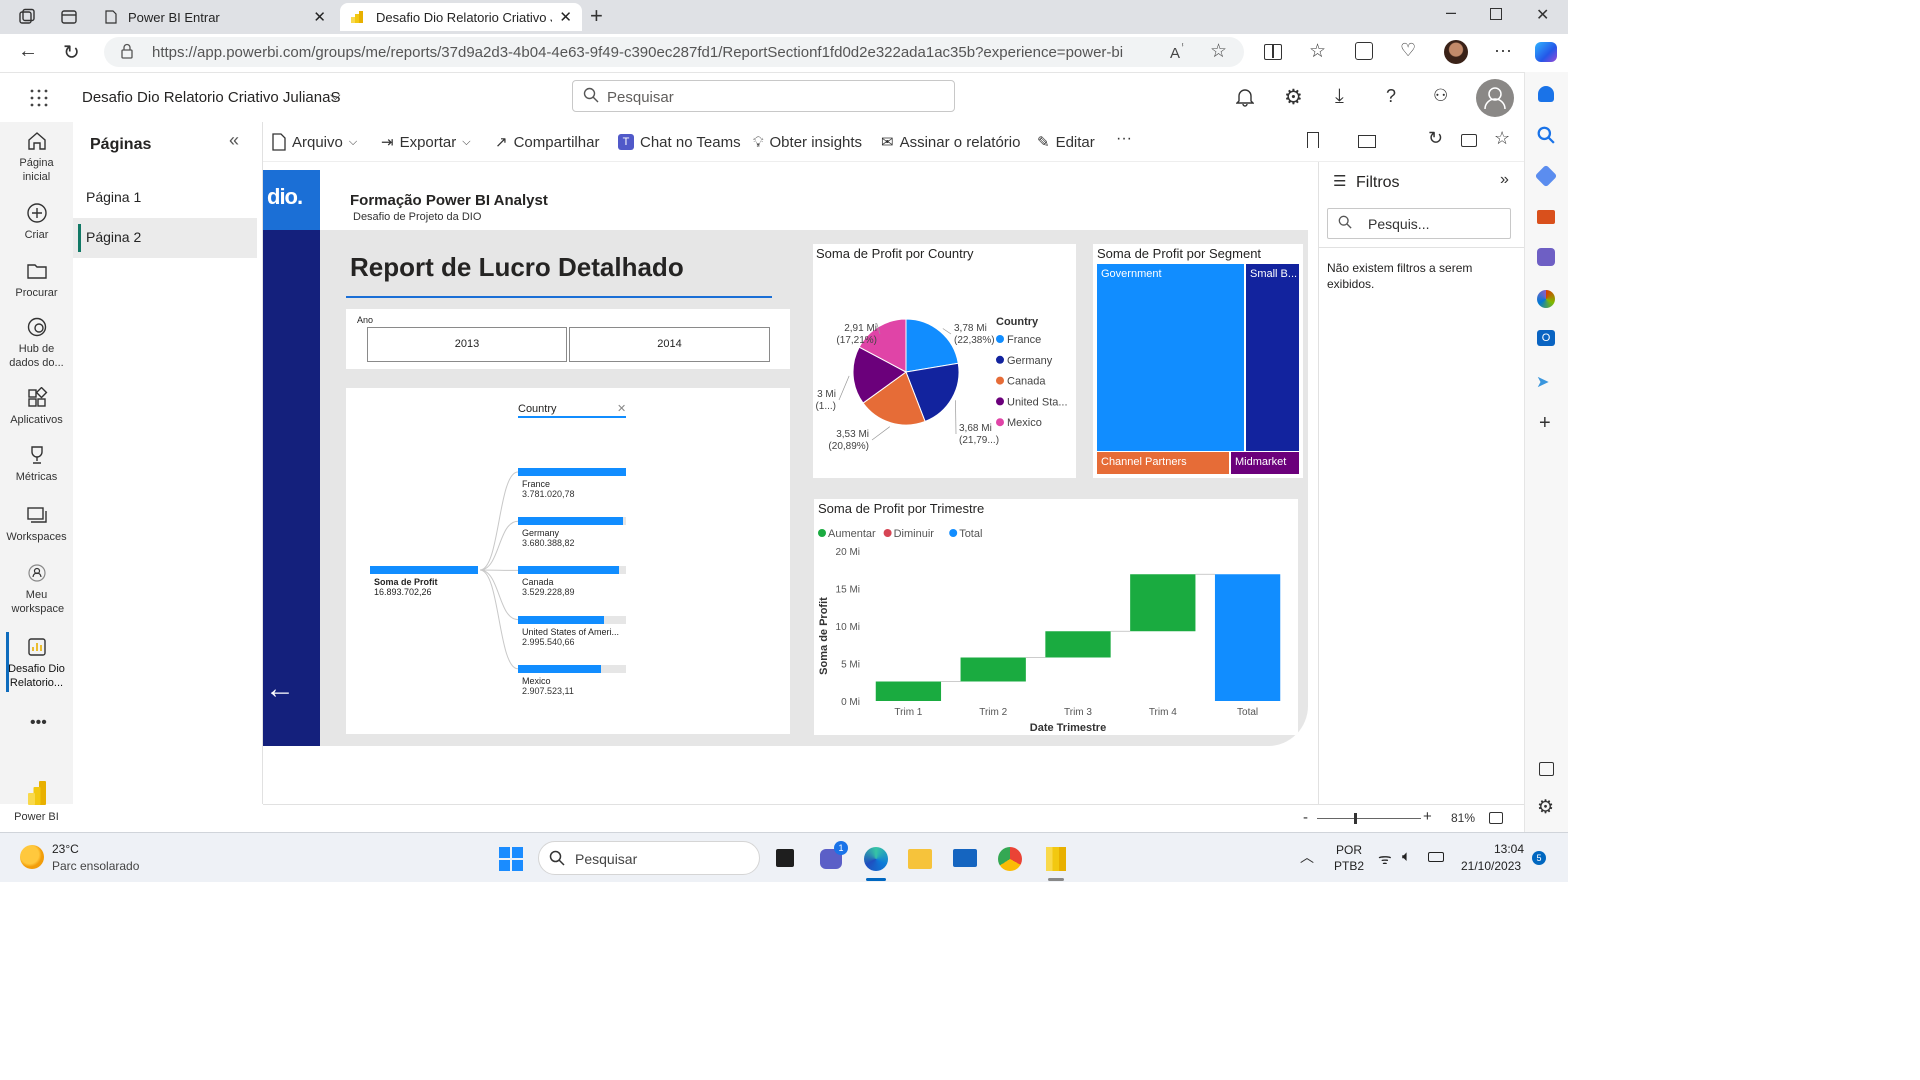 The height and width of the screenshot is (1080, 1920). Describe the element at coordinates (1406, 856) in the screenshot. I see `volume-icon: 🔈︎` at that location.